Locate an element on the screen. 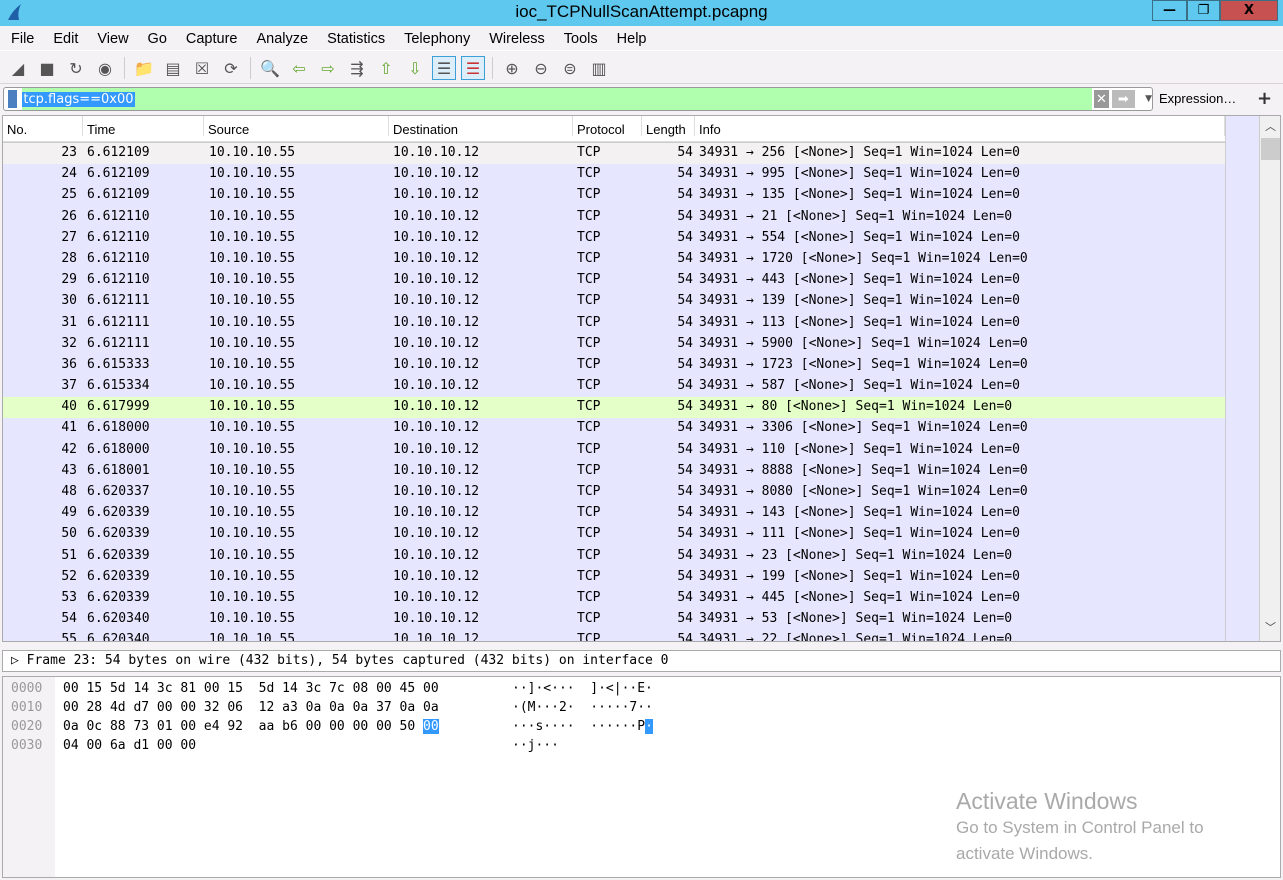 The width and height of the screenshot is (1283, 880). colorize-icon: ☰ is located at coordinates (473, 68).